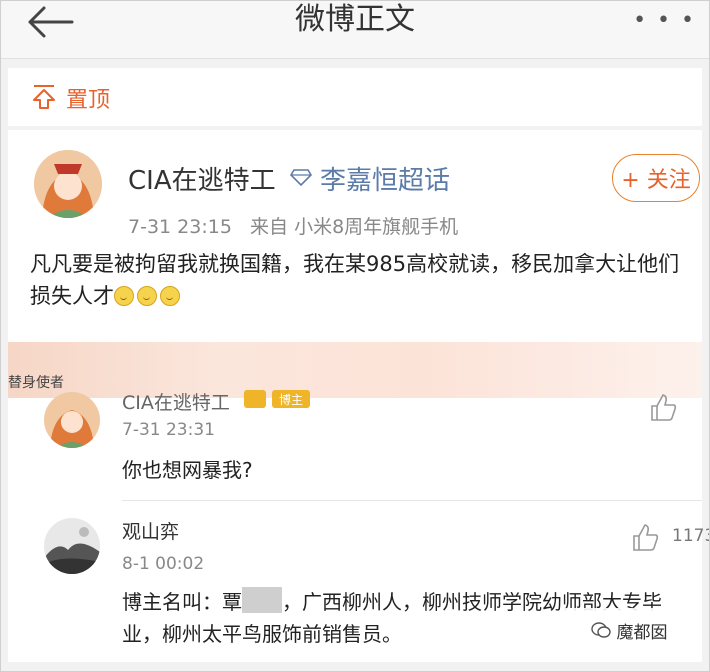 This screenshot has height=672, width=710. Describe the element at coordinates (691, 536) in the screenshot. I see `like-count: 1173` at that location.